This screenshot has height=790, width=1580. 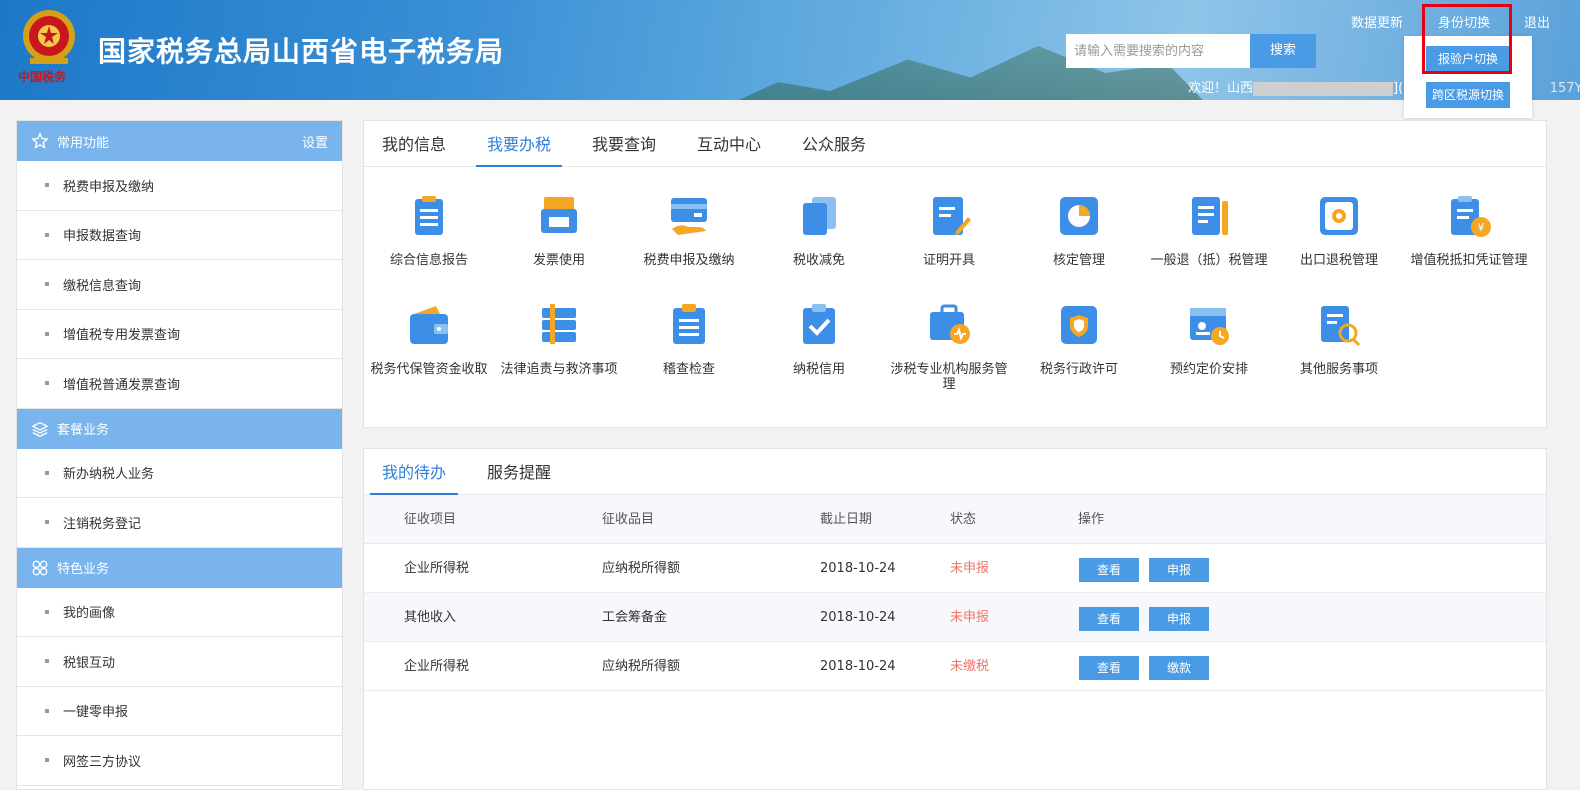 I want to click on tile-label: 稽查检查, so click(x=688, y=369).